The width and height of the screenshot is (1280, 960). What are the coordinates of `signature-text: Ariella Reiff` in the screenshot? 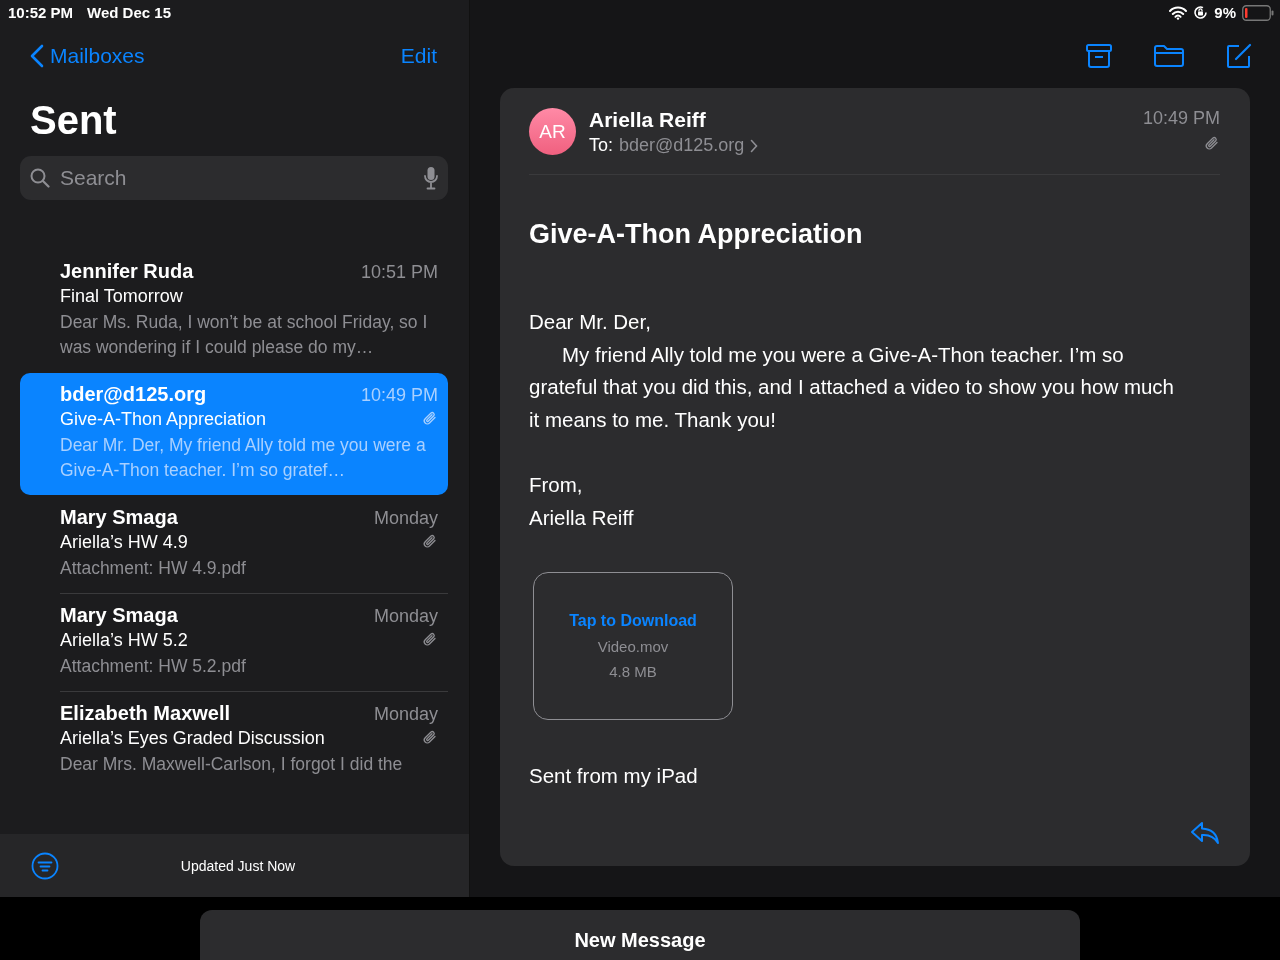 It's located at (582, 517).